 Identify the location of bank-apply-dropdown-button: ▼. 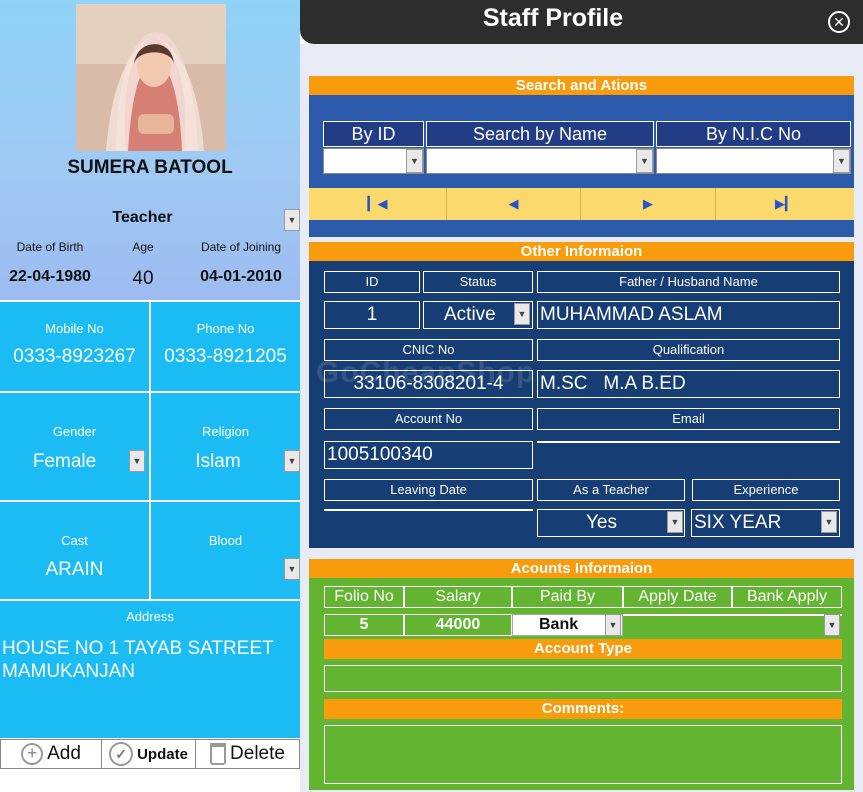
(832, 625).